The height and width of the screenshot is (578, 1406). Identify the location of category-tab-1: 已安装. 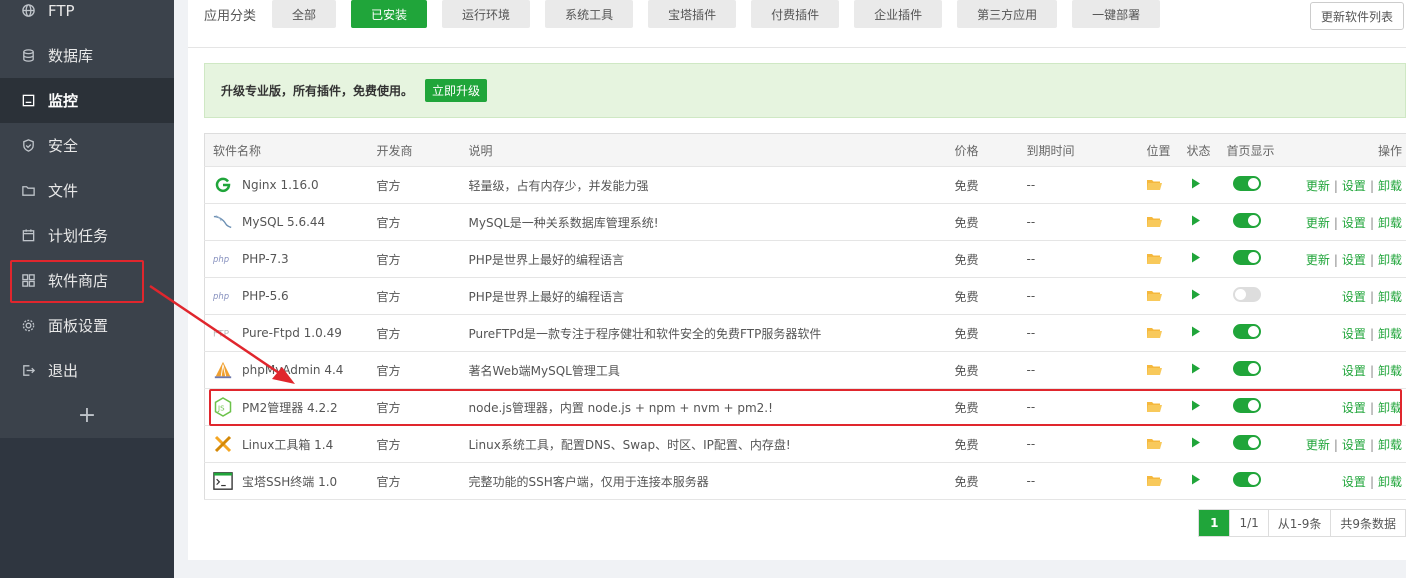
(389, 14).